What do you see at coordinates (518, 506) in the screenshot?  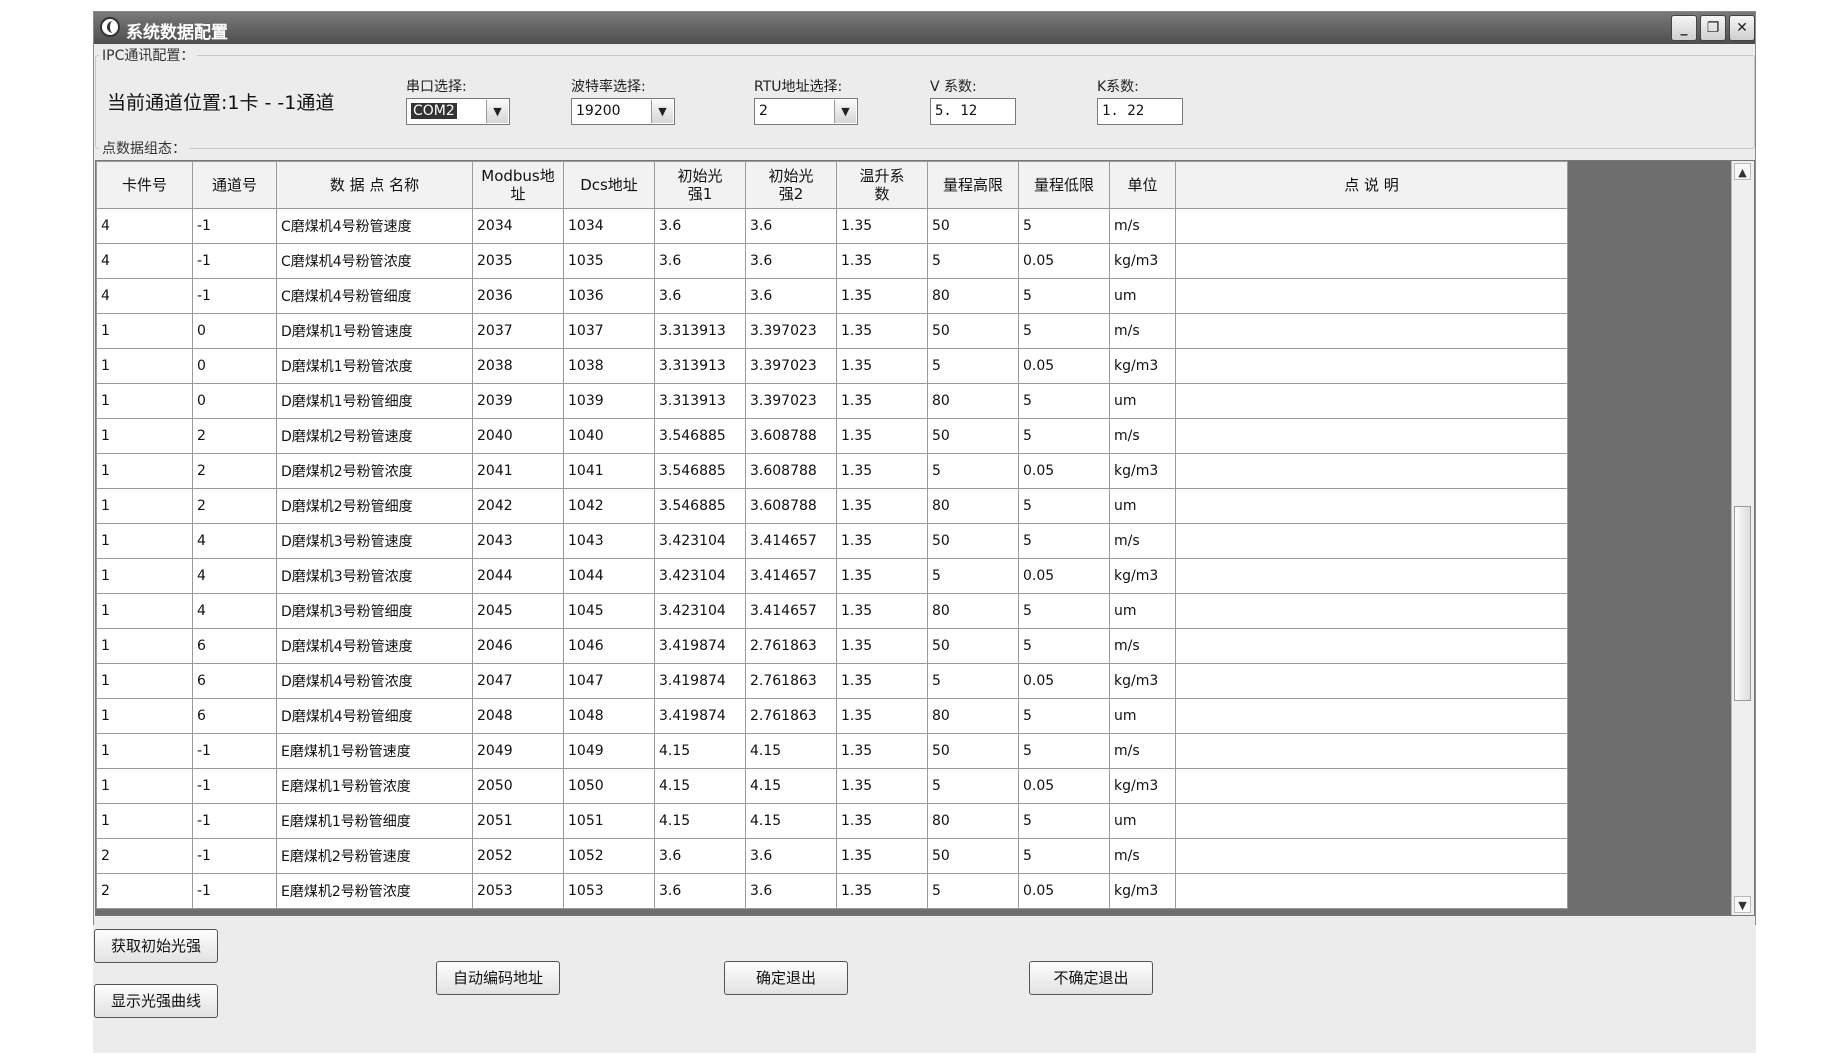 I see `table-cell: 2042` at bounding box center [518, 506].